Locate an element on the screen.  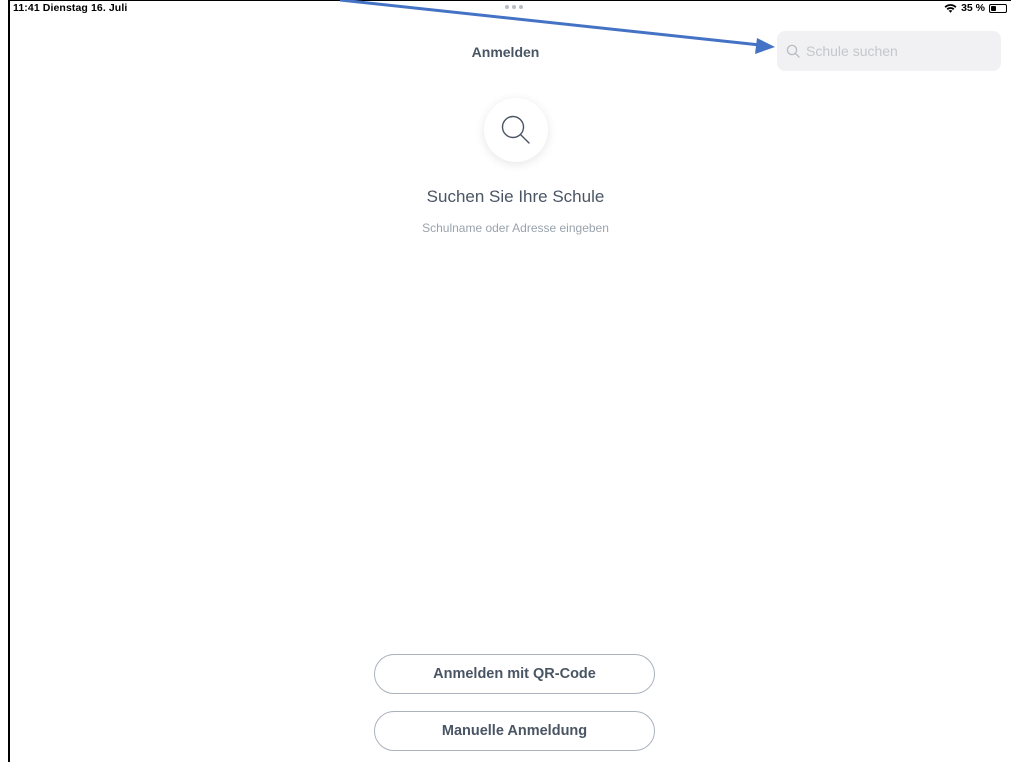
wifi-icon is located at coordinates (950, 8).